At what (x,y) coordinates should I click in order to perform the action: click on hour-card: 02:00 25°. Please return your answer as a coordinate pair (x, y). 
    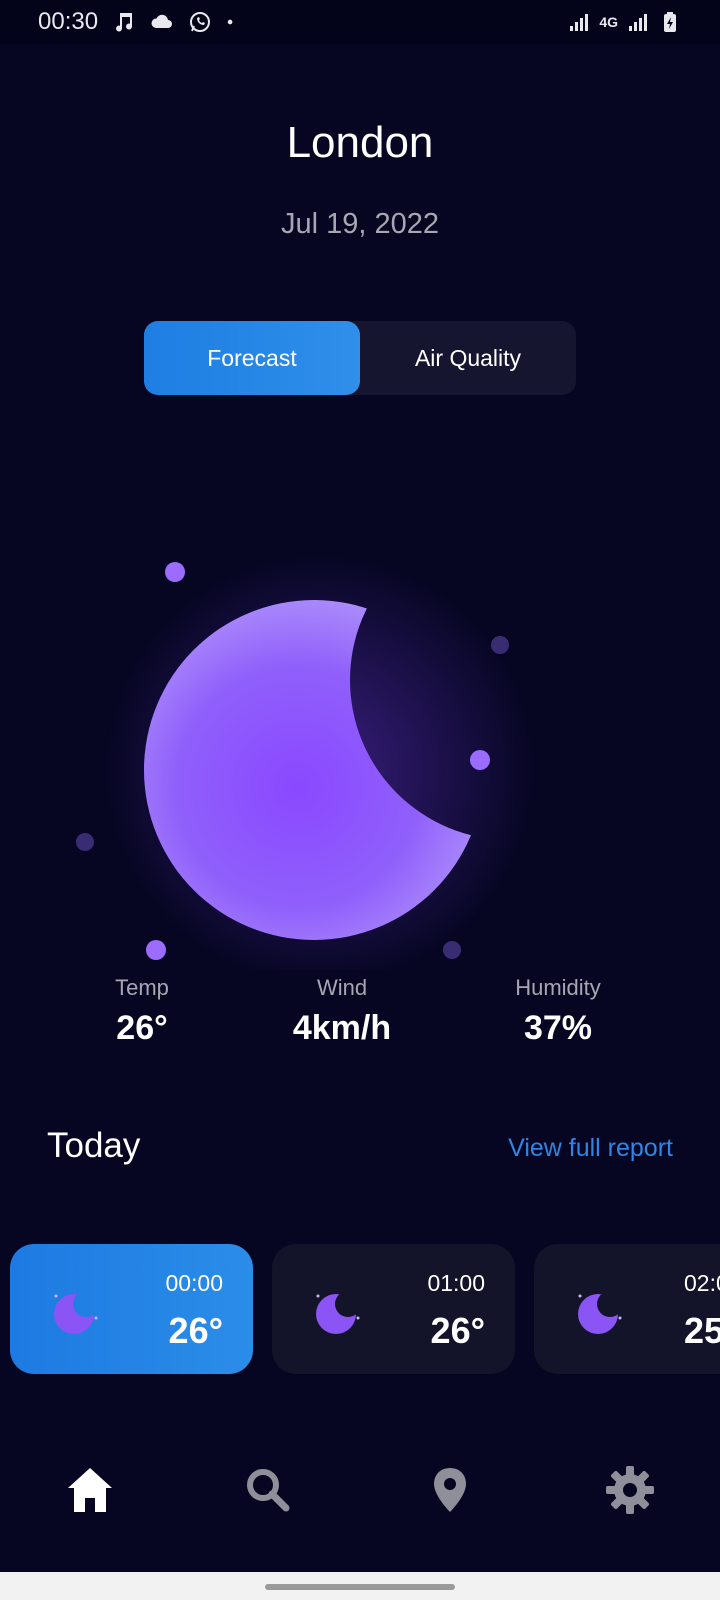
    Looking at the image, I should click on (627, 1309).